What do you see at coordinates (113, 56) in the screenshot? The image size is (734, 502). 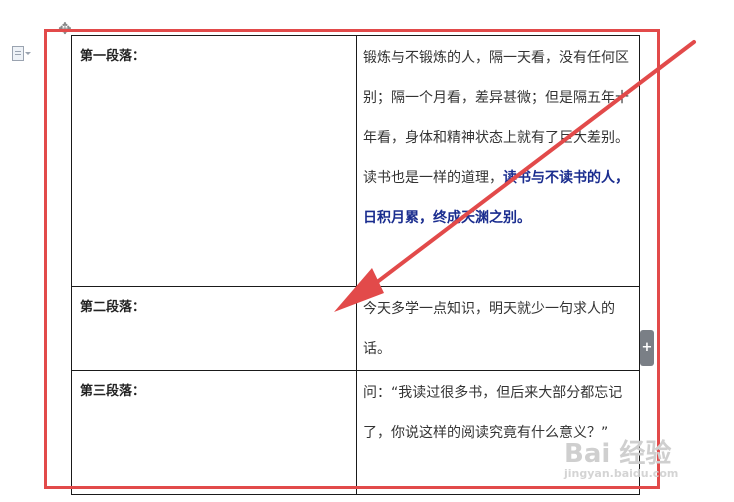 I see `row-label: 第一段落：` at bounding box center [113, 56].